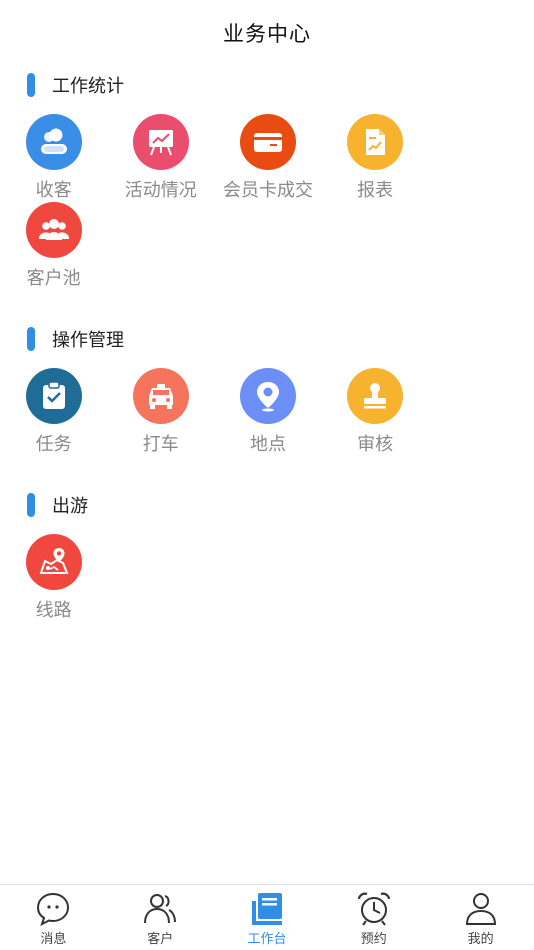 The width and height of the screenshot is (534, 950). I want to click on route-map-icon, so click(53, 562).